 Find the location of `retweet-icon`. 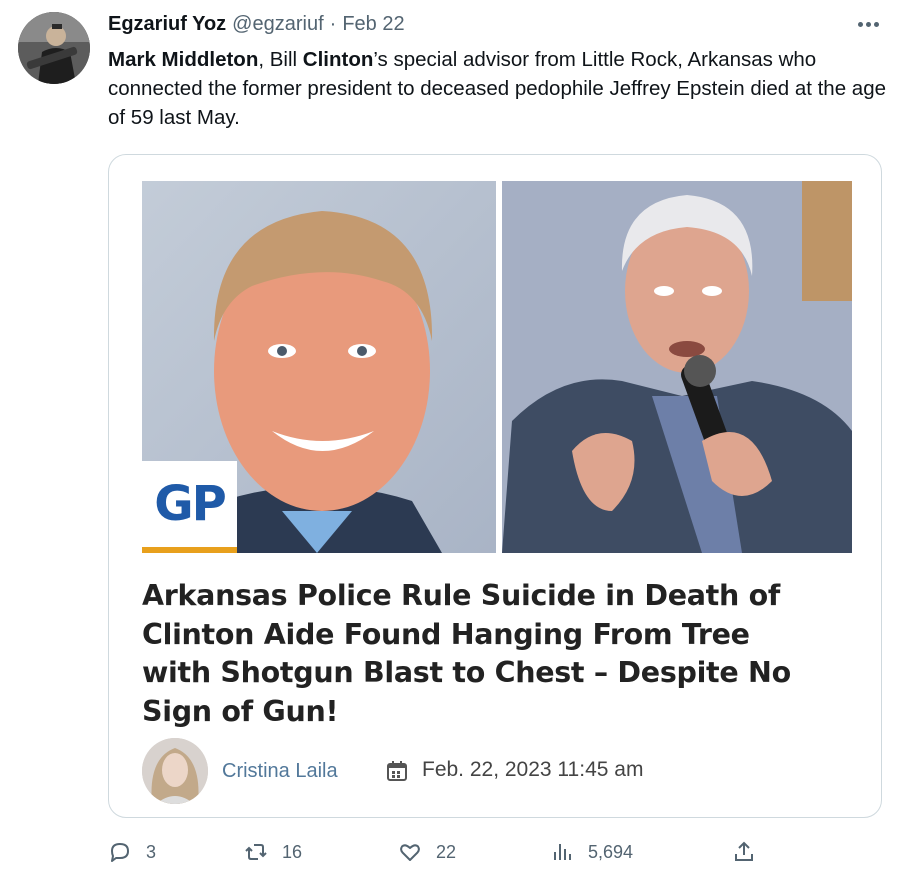

retweet-icon is located at coordinates (256, 852).